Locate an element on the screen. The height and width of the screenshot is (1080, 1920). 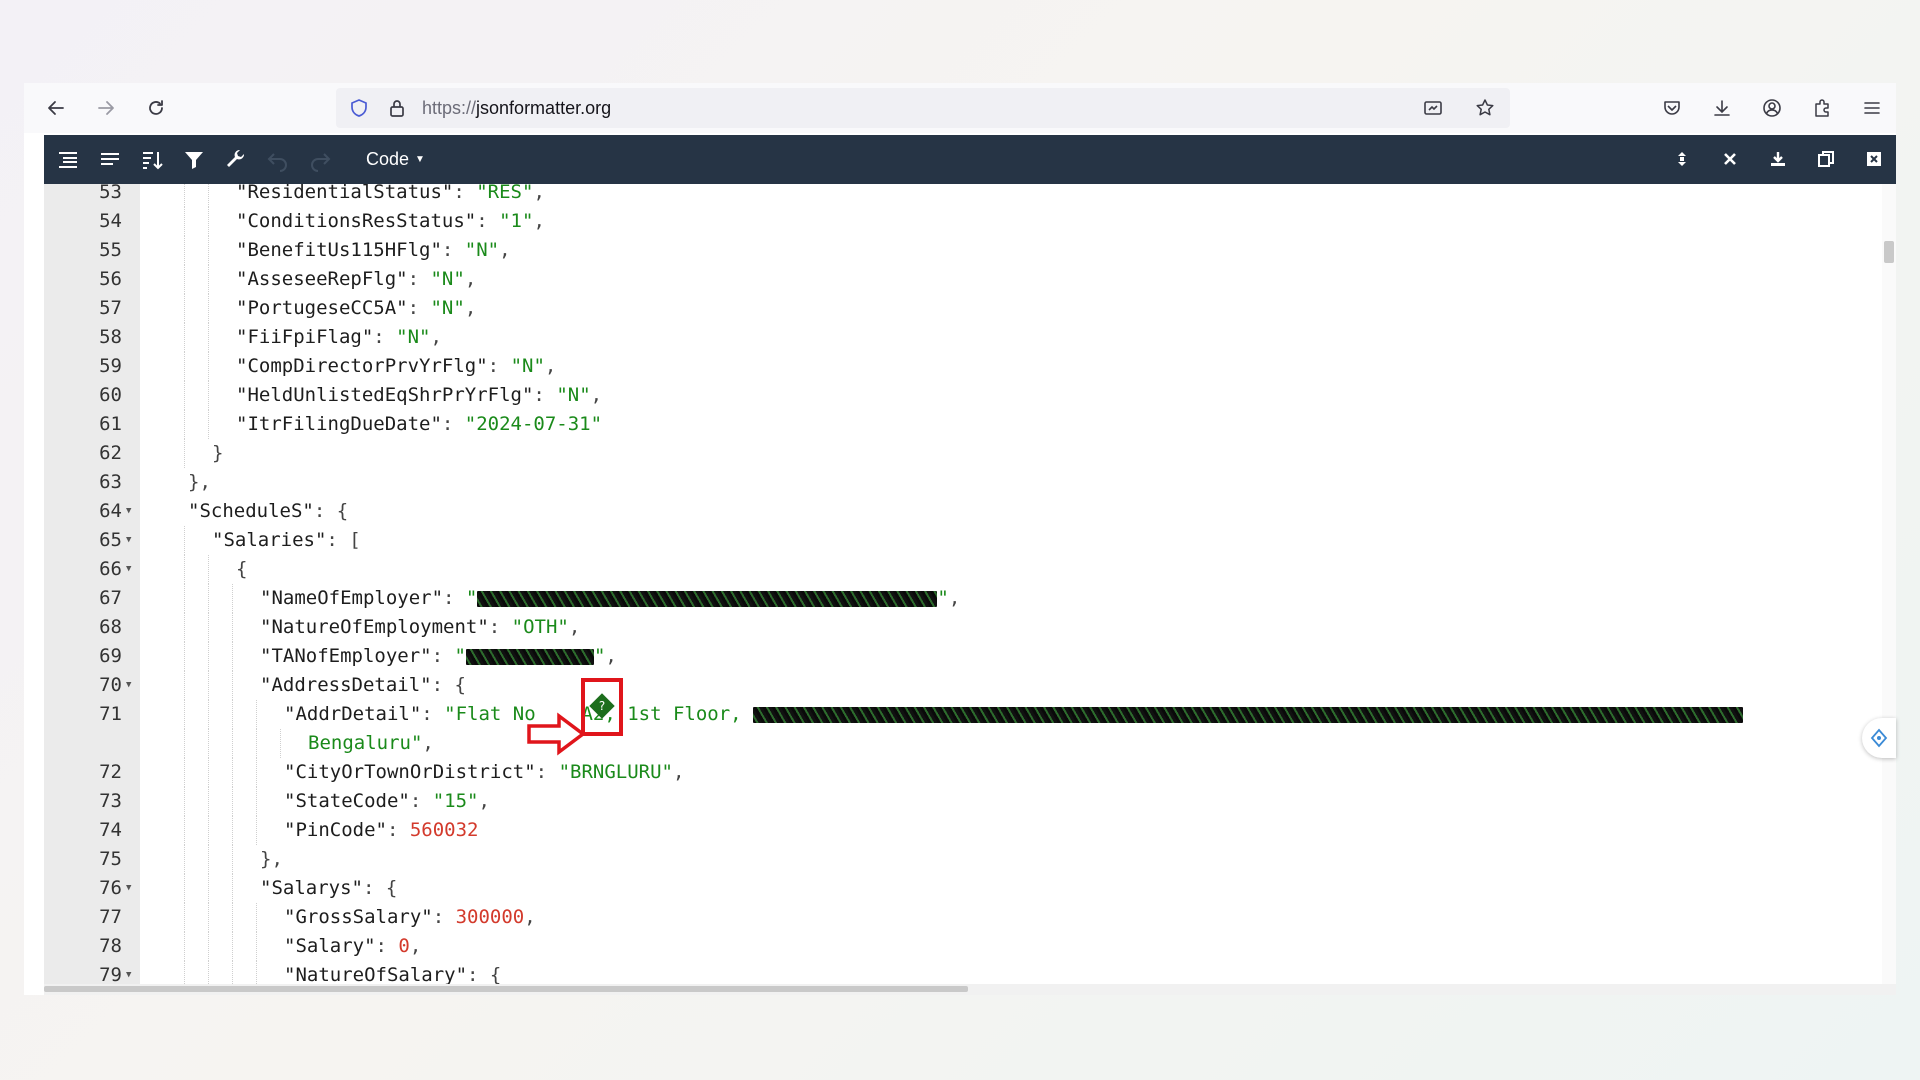
code-line: 53 "ResidentialStatus": "RES", is located at coordinates (970, 195).